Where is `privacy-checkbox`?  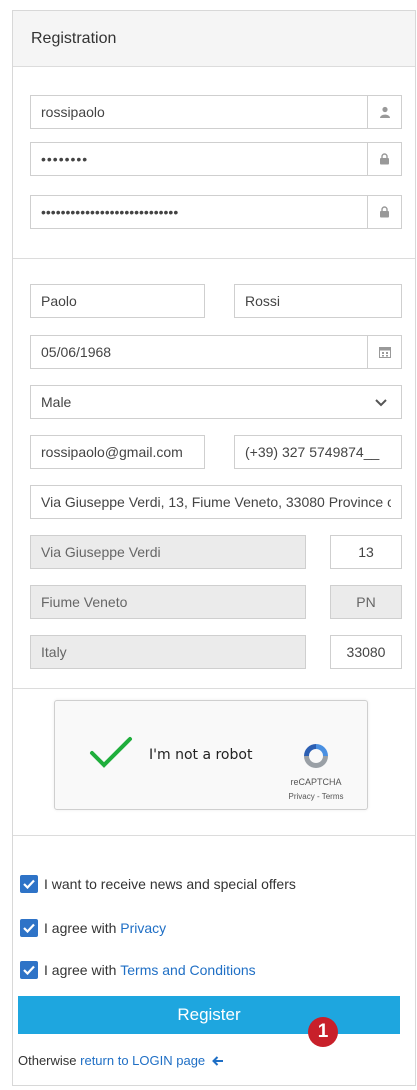 privacy-checkbox is located at coordinates (29, 928).